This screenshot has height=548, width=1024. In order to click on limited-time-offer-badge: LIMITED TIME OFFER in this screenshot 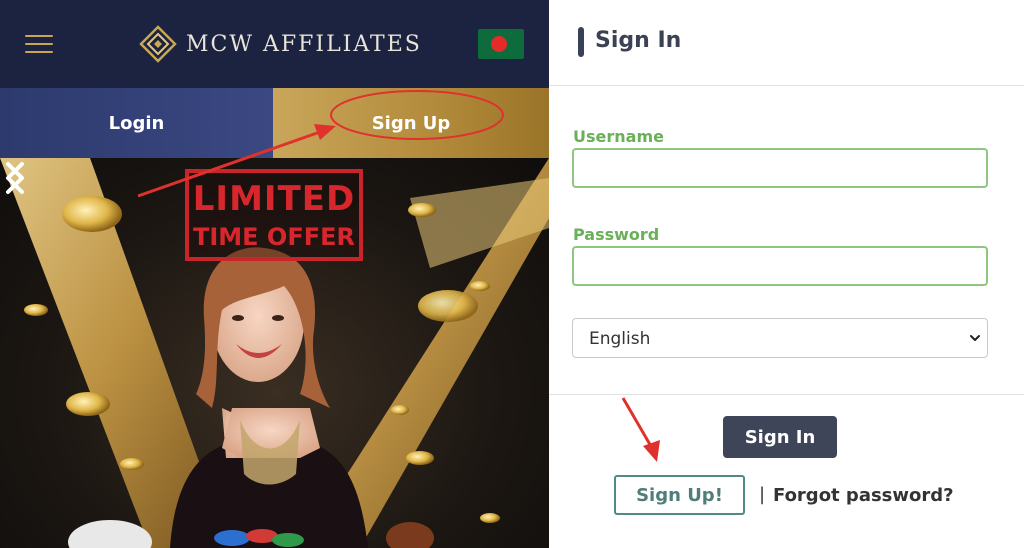, I will do `click(274, 215)`.